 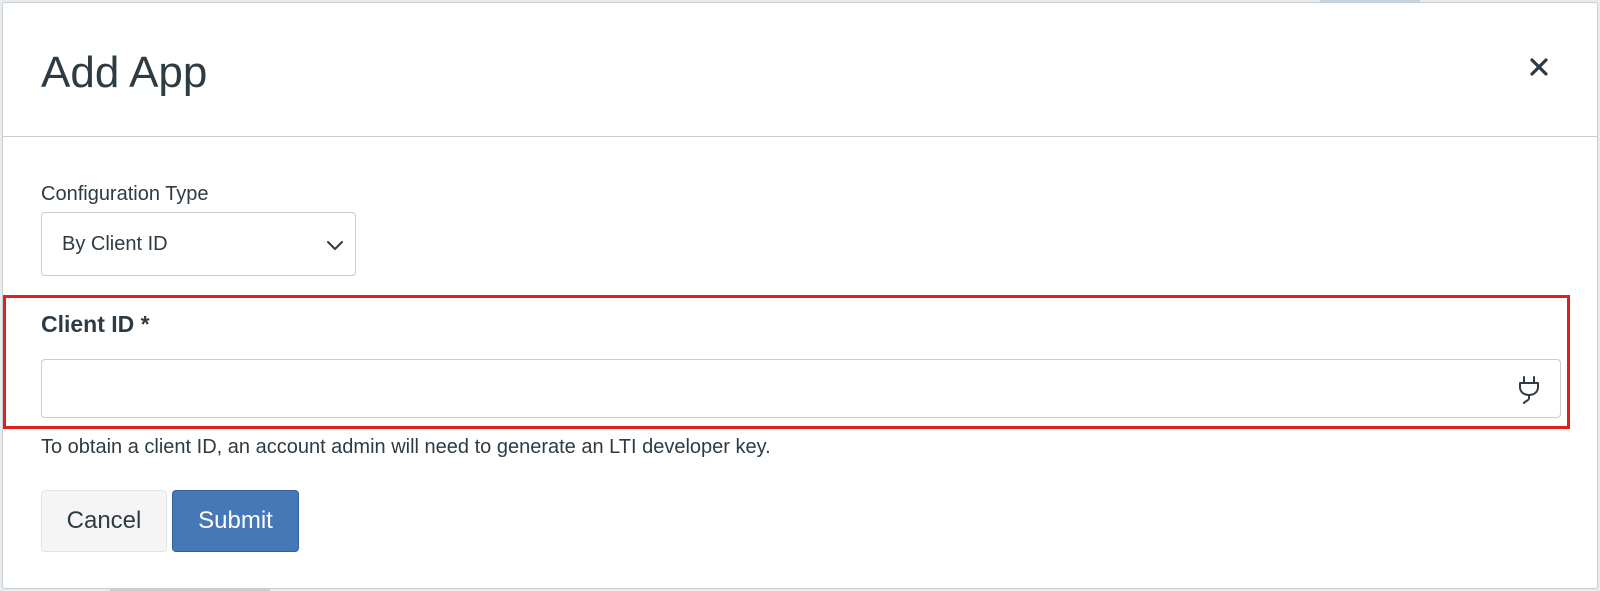 I want to click on close-button, so click(x=1539, y=67).